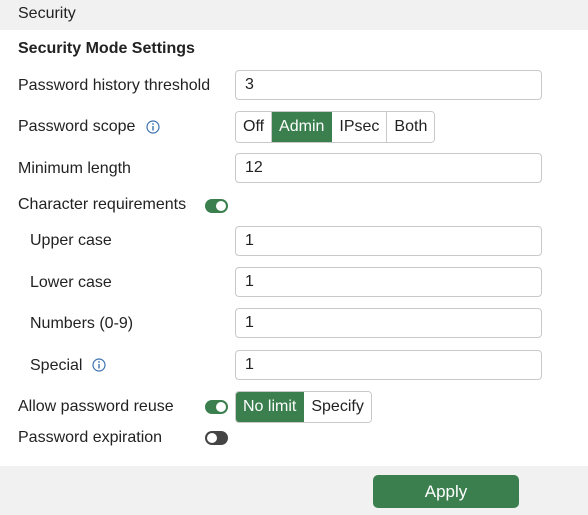  What do you see at coordinates (388, 168) in the screenshot?
I see `minimum-length-input: 12` at bounding box center [388, 168].